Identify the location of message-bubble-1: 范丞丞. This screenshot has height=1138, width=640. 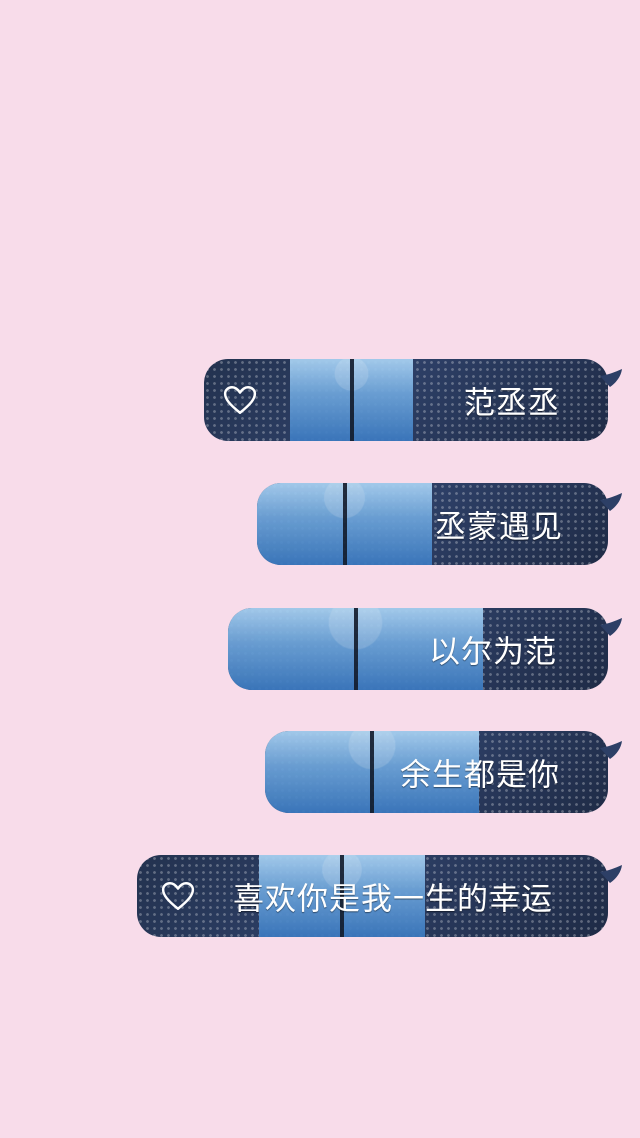
(406, 400).